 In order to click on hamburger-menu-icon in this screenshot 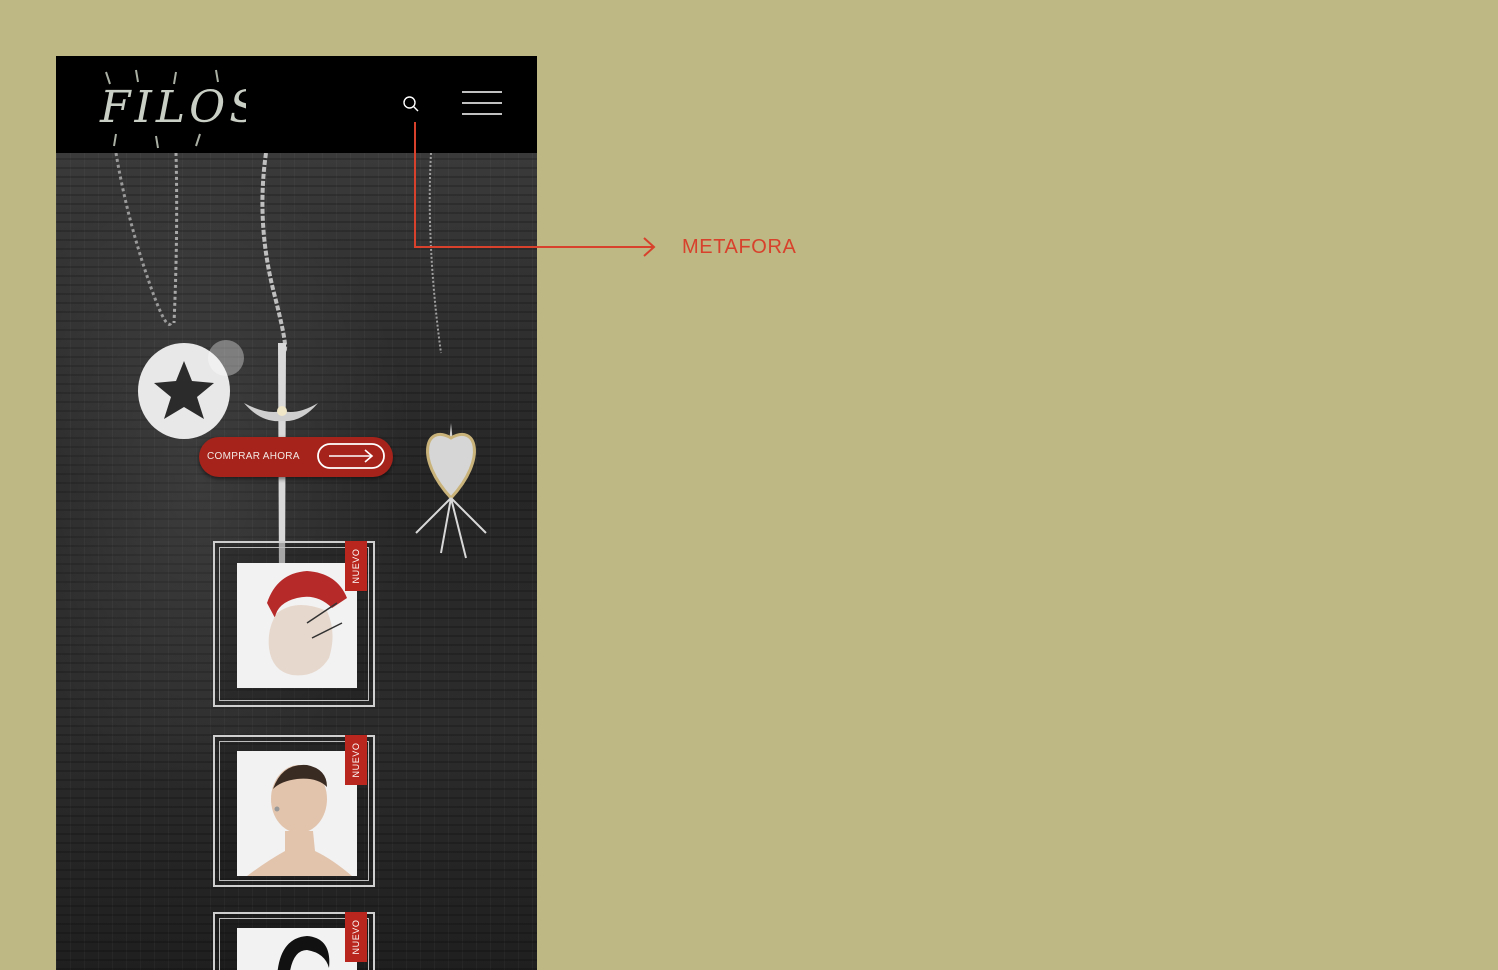, I will do `click(482, 104)`.